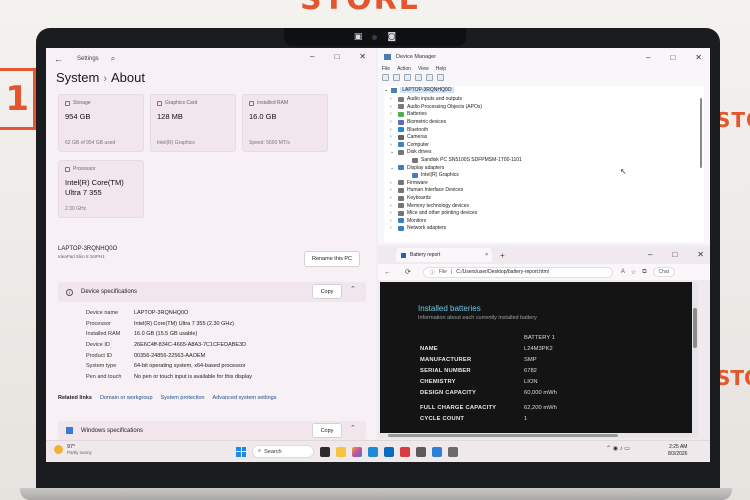  What do you see at coordinates (410, 198) in the screenshot?
I see `device-category: › Keyboards` at bounding box center [410, 198].